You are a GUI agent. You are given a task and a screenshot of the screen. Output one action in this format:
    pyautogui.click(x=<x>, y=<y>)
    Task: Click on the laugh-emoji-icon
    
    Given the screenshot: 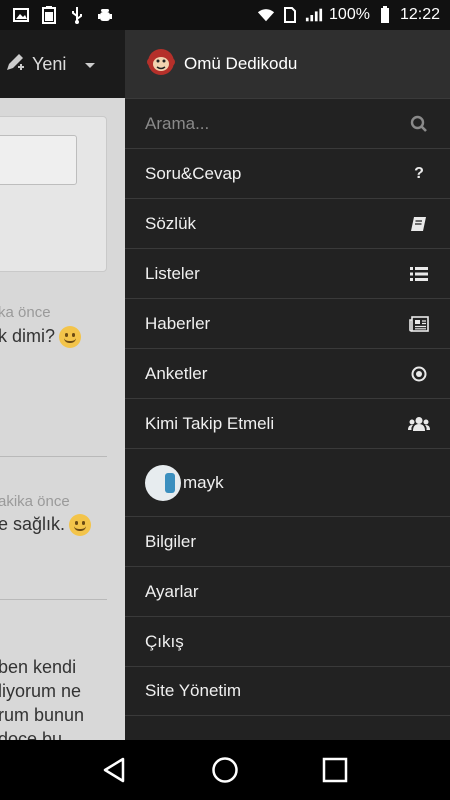 What is the action you would take?
    pyautogui.click(x=70, y=337)
    